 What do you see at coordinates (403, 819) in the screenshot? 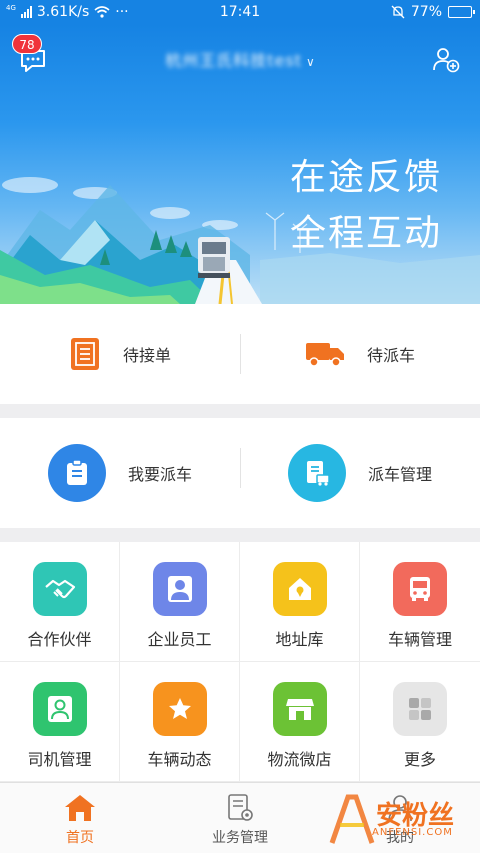
I see `site-watermark: 安粉丝 ANFENSI.COM` at bounding box center [403, 819].